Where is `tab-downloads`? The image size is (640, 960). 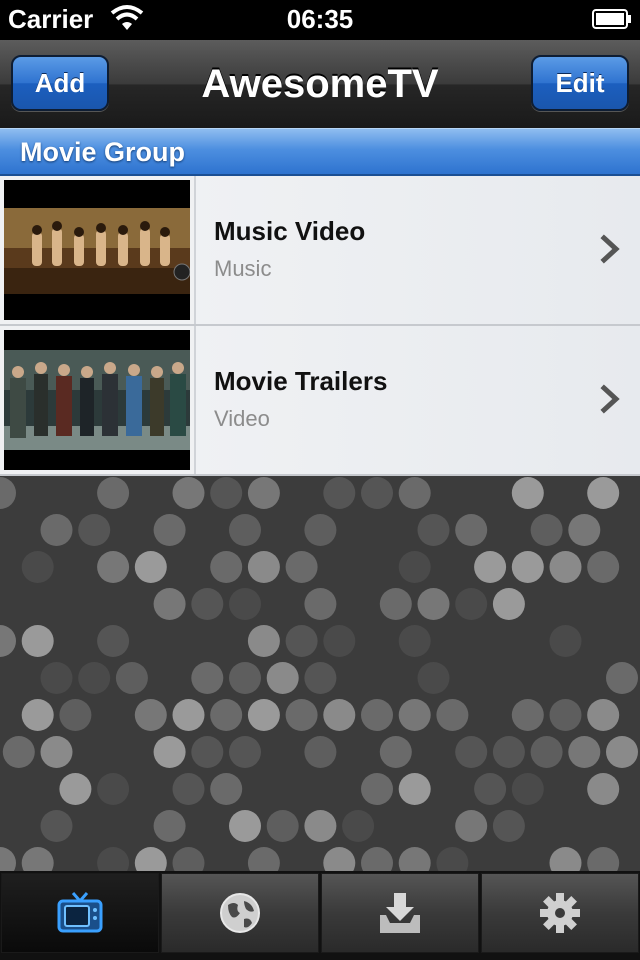
tab-downloads is located at coordinates (400, 913).